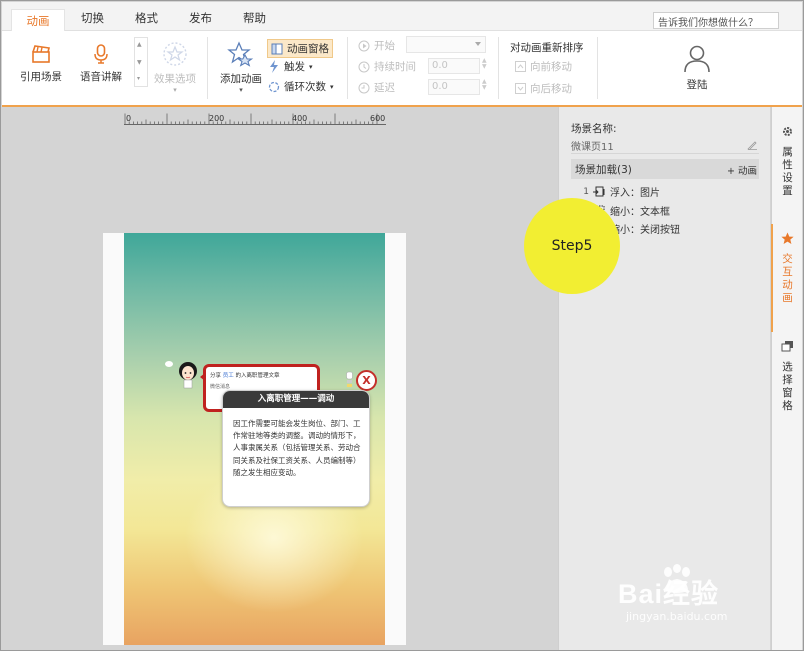 The height and width of the screenshot is (651, 804). Describe the element at coordinates (240, 54) in the screenshot. I see `star-add-icon` at that location.